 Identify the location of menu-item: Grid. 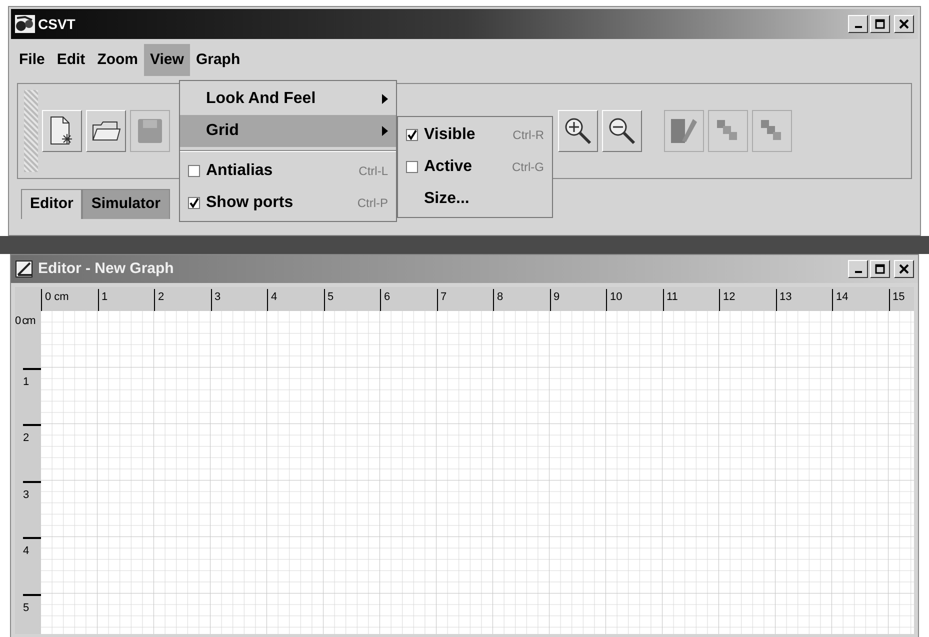
(288, 131).